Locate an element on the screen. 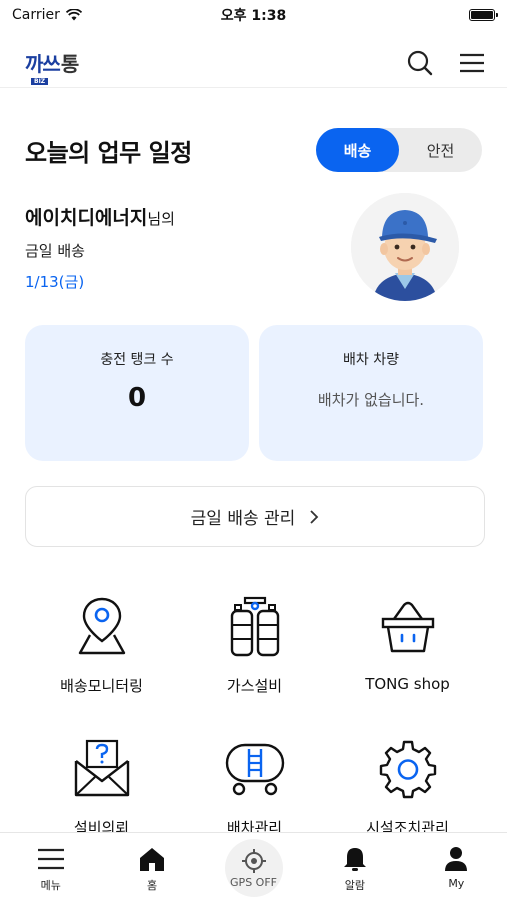  delivery-manage-label: 금일 배송 관리 is located at coordinates (243, 519).